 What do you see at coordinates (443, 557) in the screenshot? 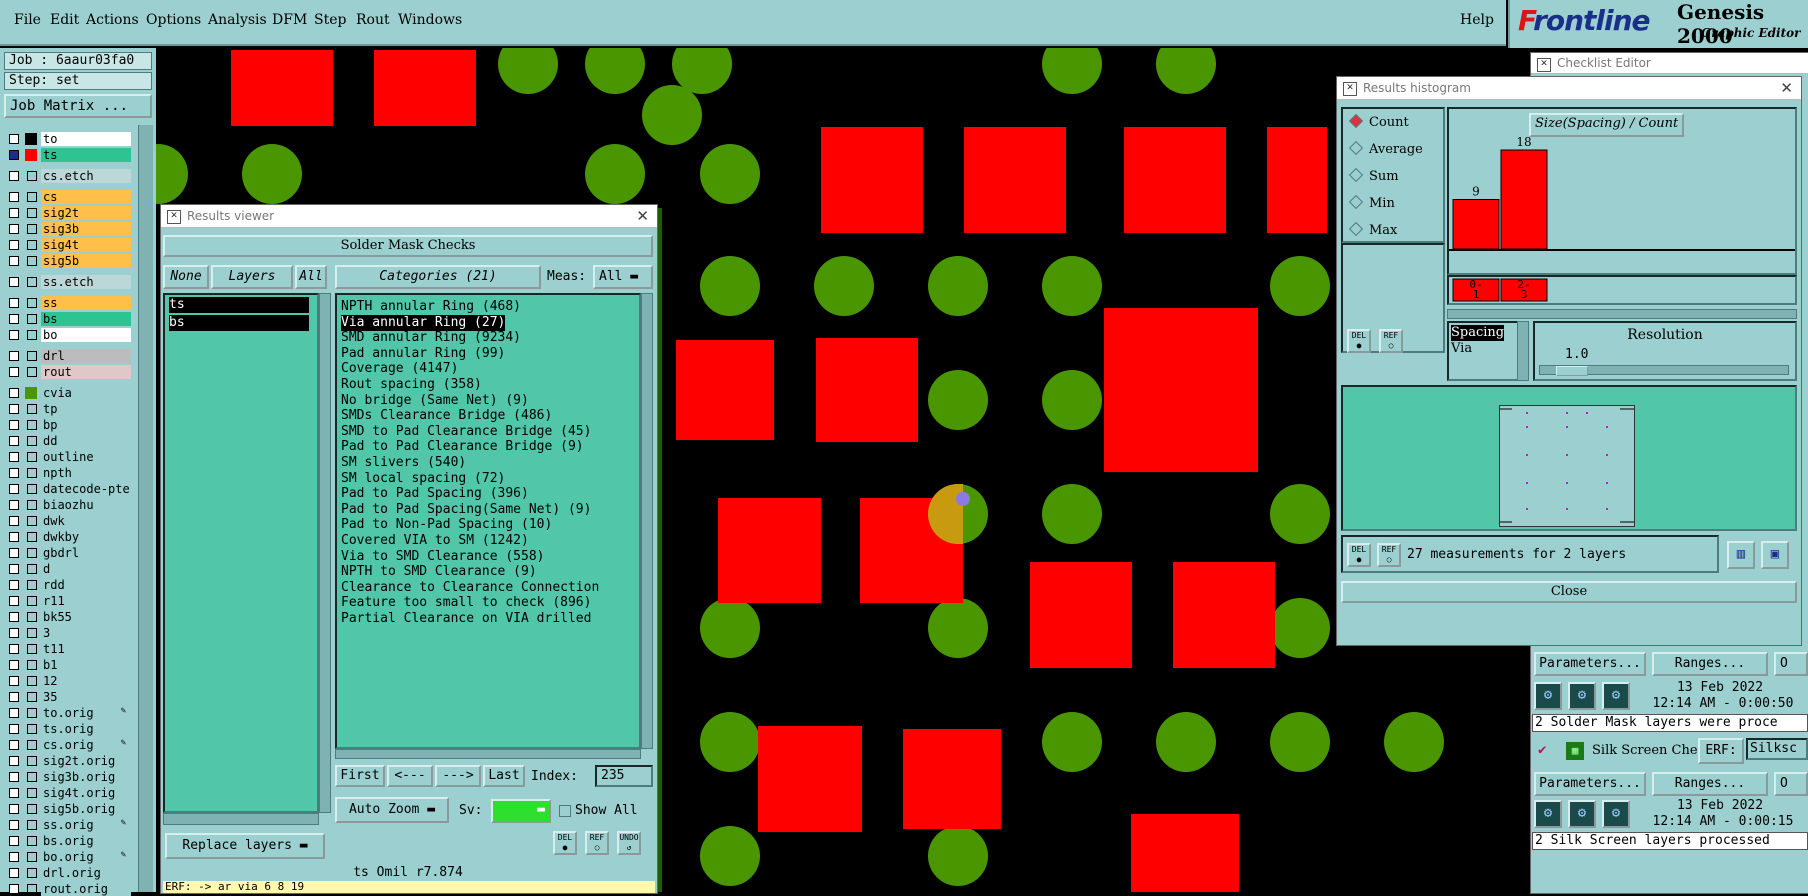
I see `category-item: Via to SMD Clearance (558)` at bounding box center [443, 557].